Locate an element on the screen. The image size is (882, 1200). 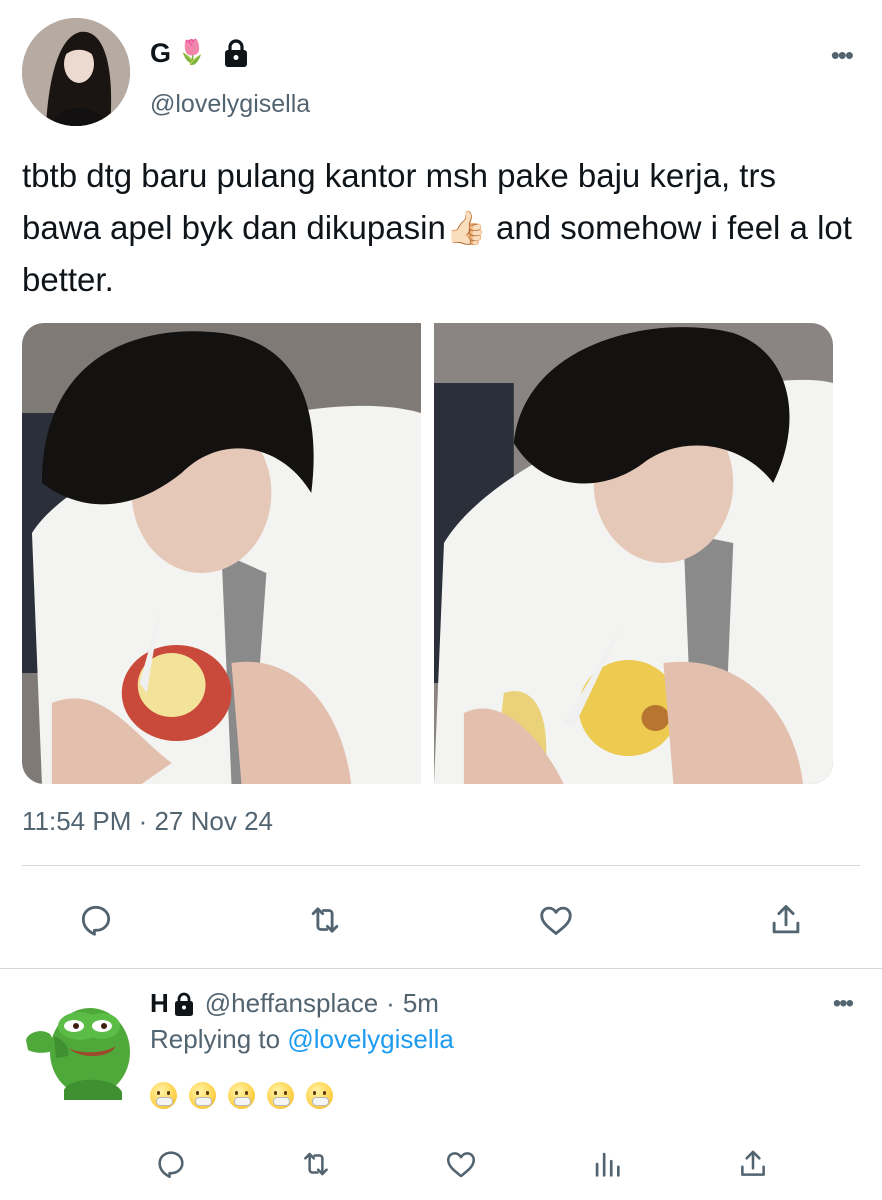
author-display-name: G is located at coordinates (160, 53).